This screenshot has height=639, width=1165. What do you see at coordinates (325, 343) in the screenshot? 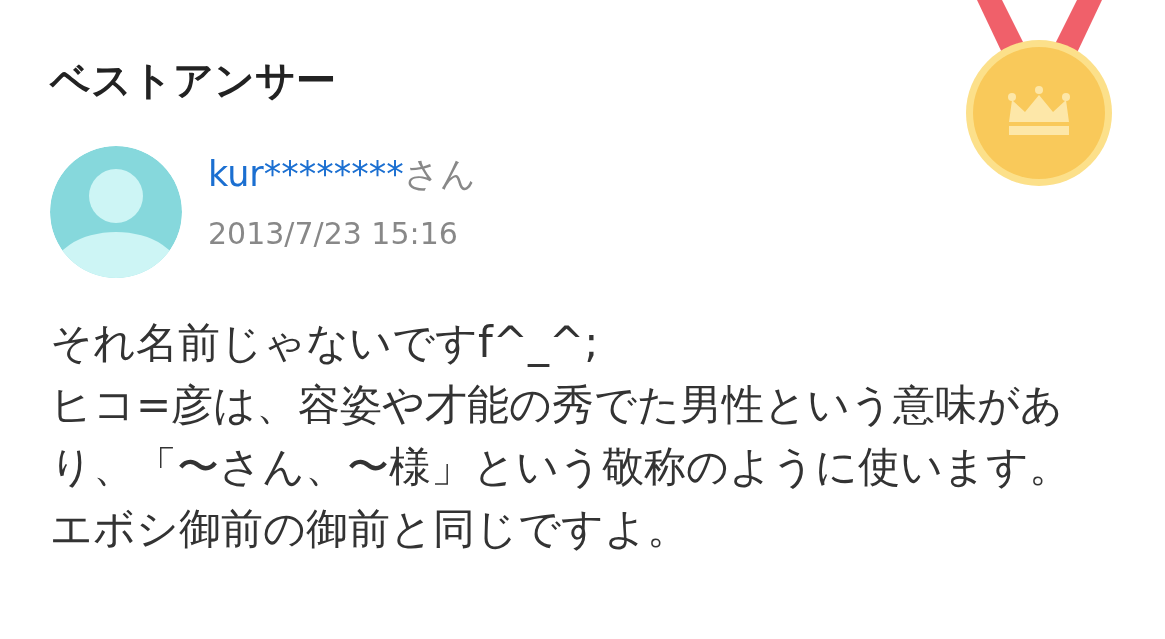
I see `answer-text: それ名前じゃないですf^_^;` at bounding box center [325, 343].